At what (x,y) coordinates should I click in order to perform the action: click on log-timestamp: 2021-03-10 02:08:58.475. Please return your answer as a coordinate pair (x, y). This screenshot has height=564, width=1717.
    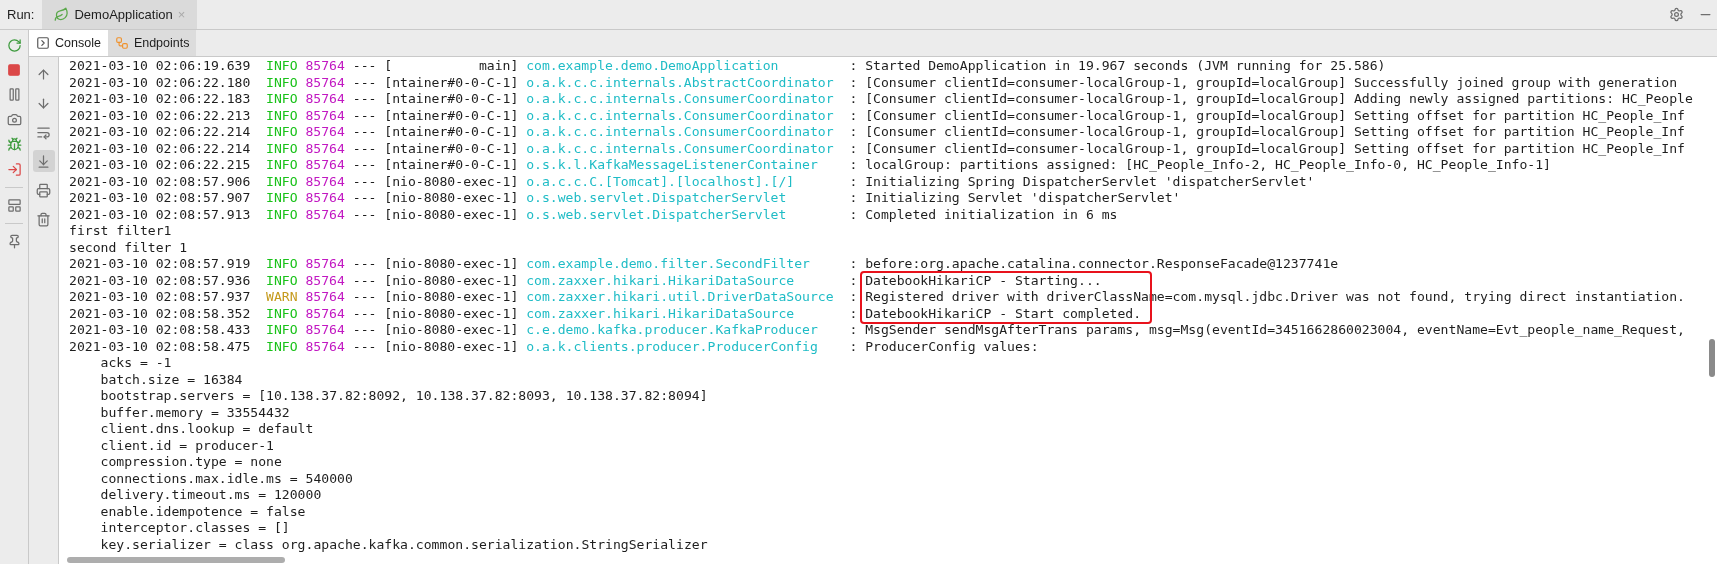
    Looking at the image, I should click on (160, 346).